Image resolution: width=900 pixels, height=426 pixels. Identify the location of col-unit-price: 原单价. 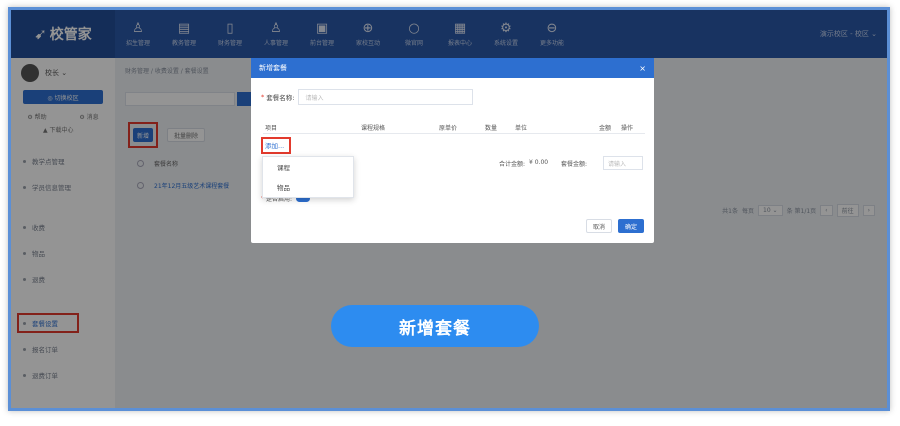
(448, 128).